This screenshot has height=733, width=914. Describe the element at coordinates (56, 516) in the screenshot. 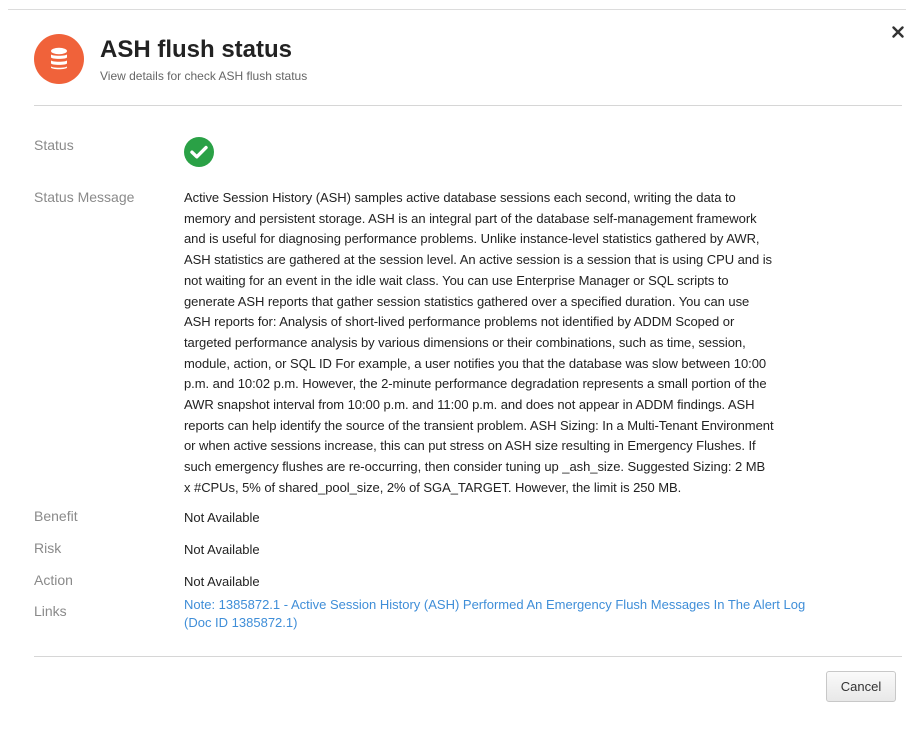

I see `benefit-label: Benefit` at that location.